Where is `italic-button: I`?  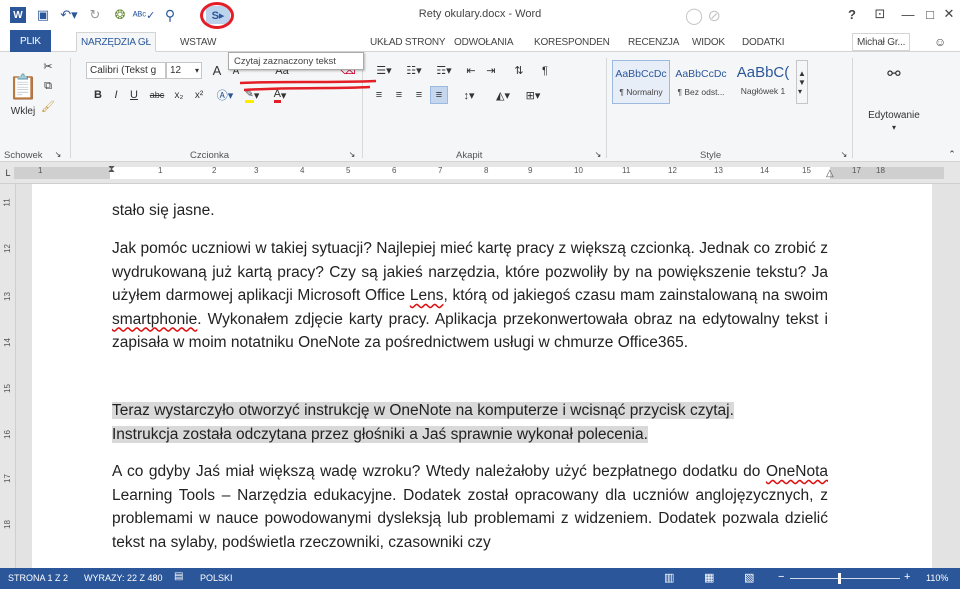
italic-button: I is located at coordinates (116, 95).